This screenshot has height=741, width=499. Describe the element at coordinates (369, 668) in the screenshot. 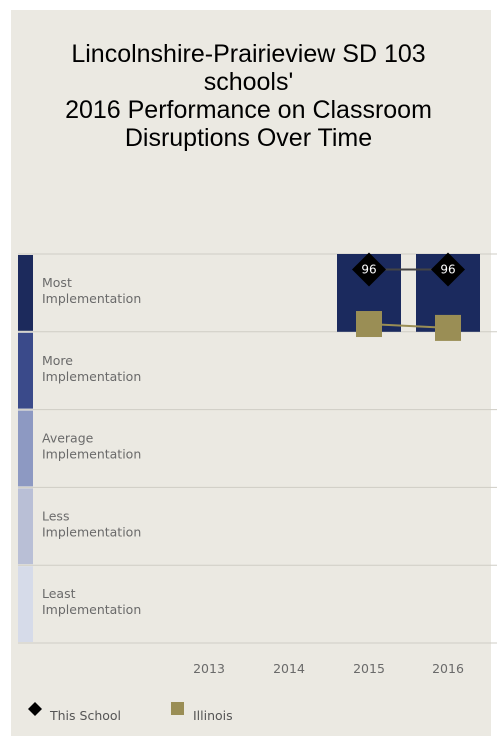

I see `x-tick-label: 2015` at that location.